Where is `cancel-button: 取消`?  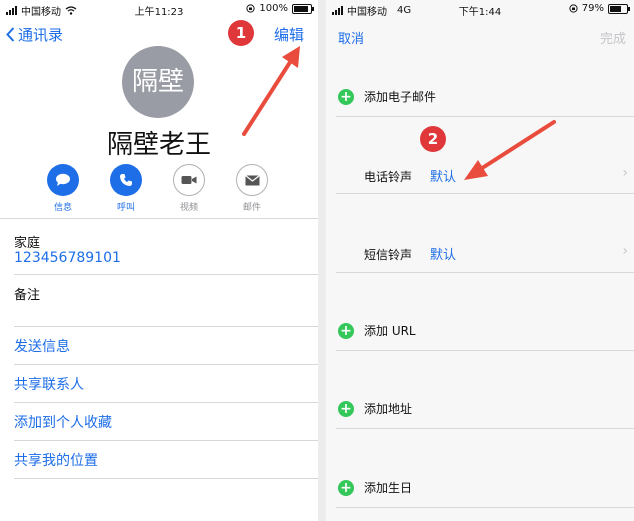
cancel-button: 取消 is located at coordinates (351, 37).